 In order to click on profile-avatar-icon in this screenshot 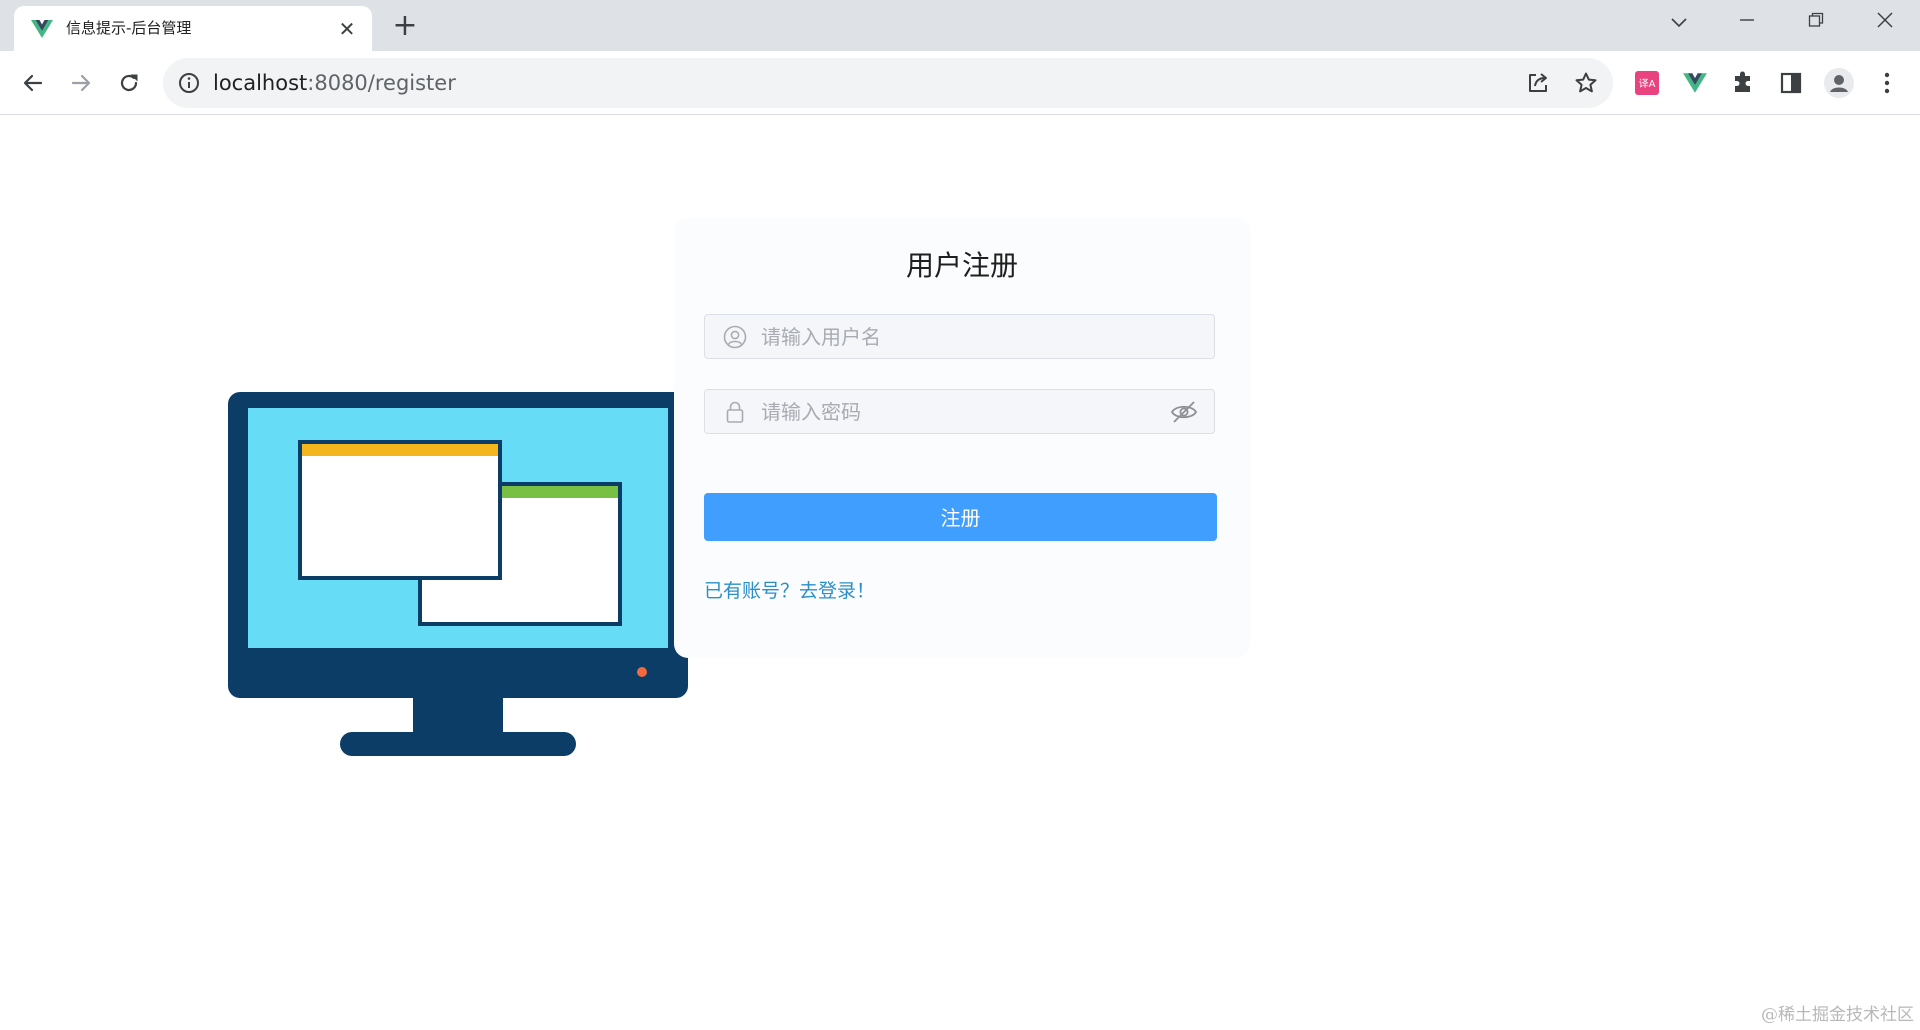, I will do `click(1839, 83)`.